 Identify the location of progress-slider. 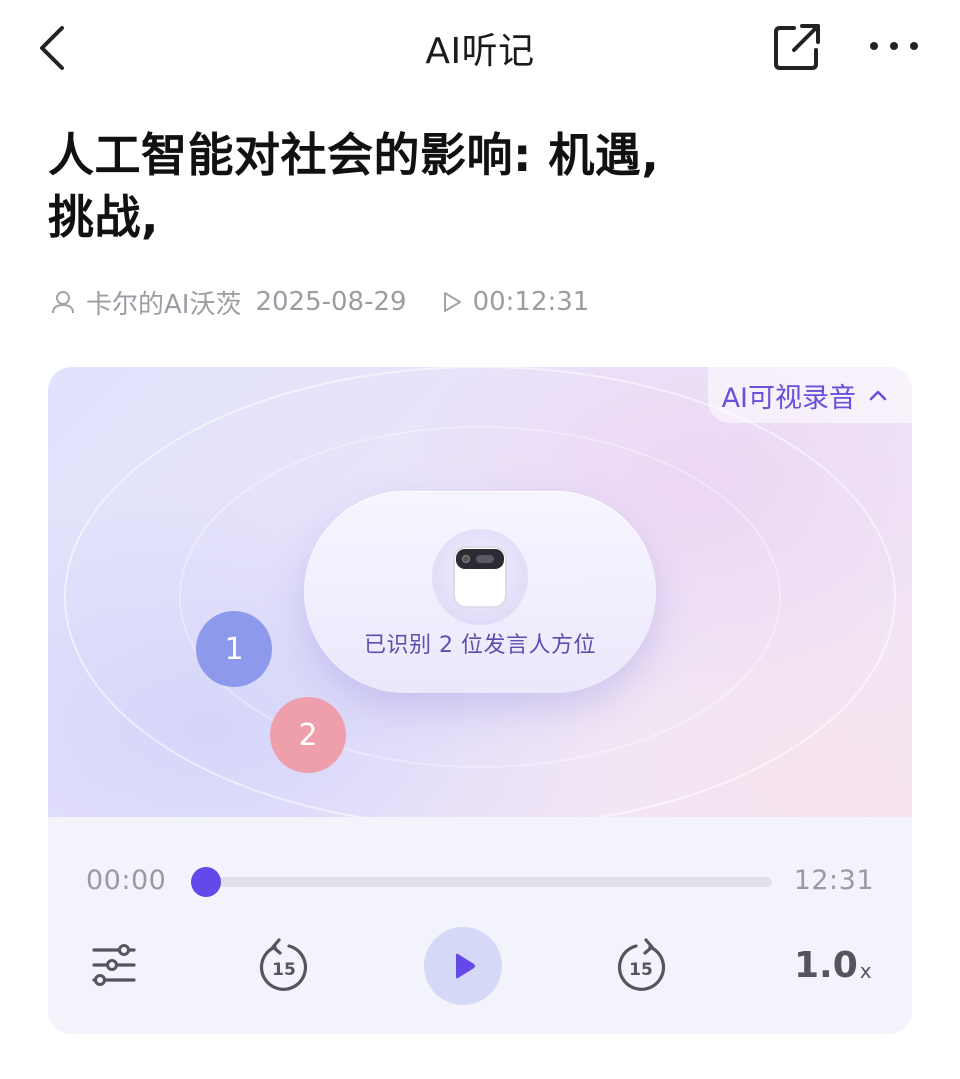
(481, 882).